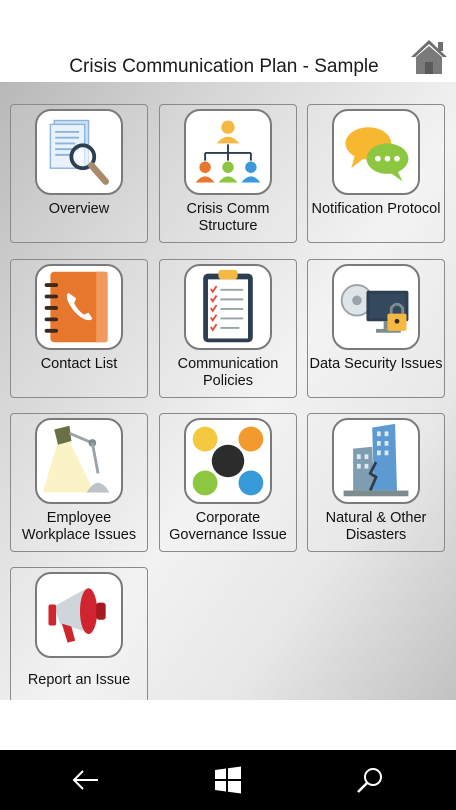 Image resolution: width=456 pixels, height=810 pixels. Describe the element at coordinates (228, 41) in the screenshot. I see `app-header: Crisis Communication Plan - Sample` at that location.